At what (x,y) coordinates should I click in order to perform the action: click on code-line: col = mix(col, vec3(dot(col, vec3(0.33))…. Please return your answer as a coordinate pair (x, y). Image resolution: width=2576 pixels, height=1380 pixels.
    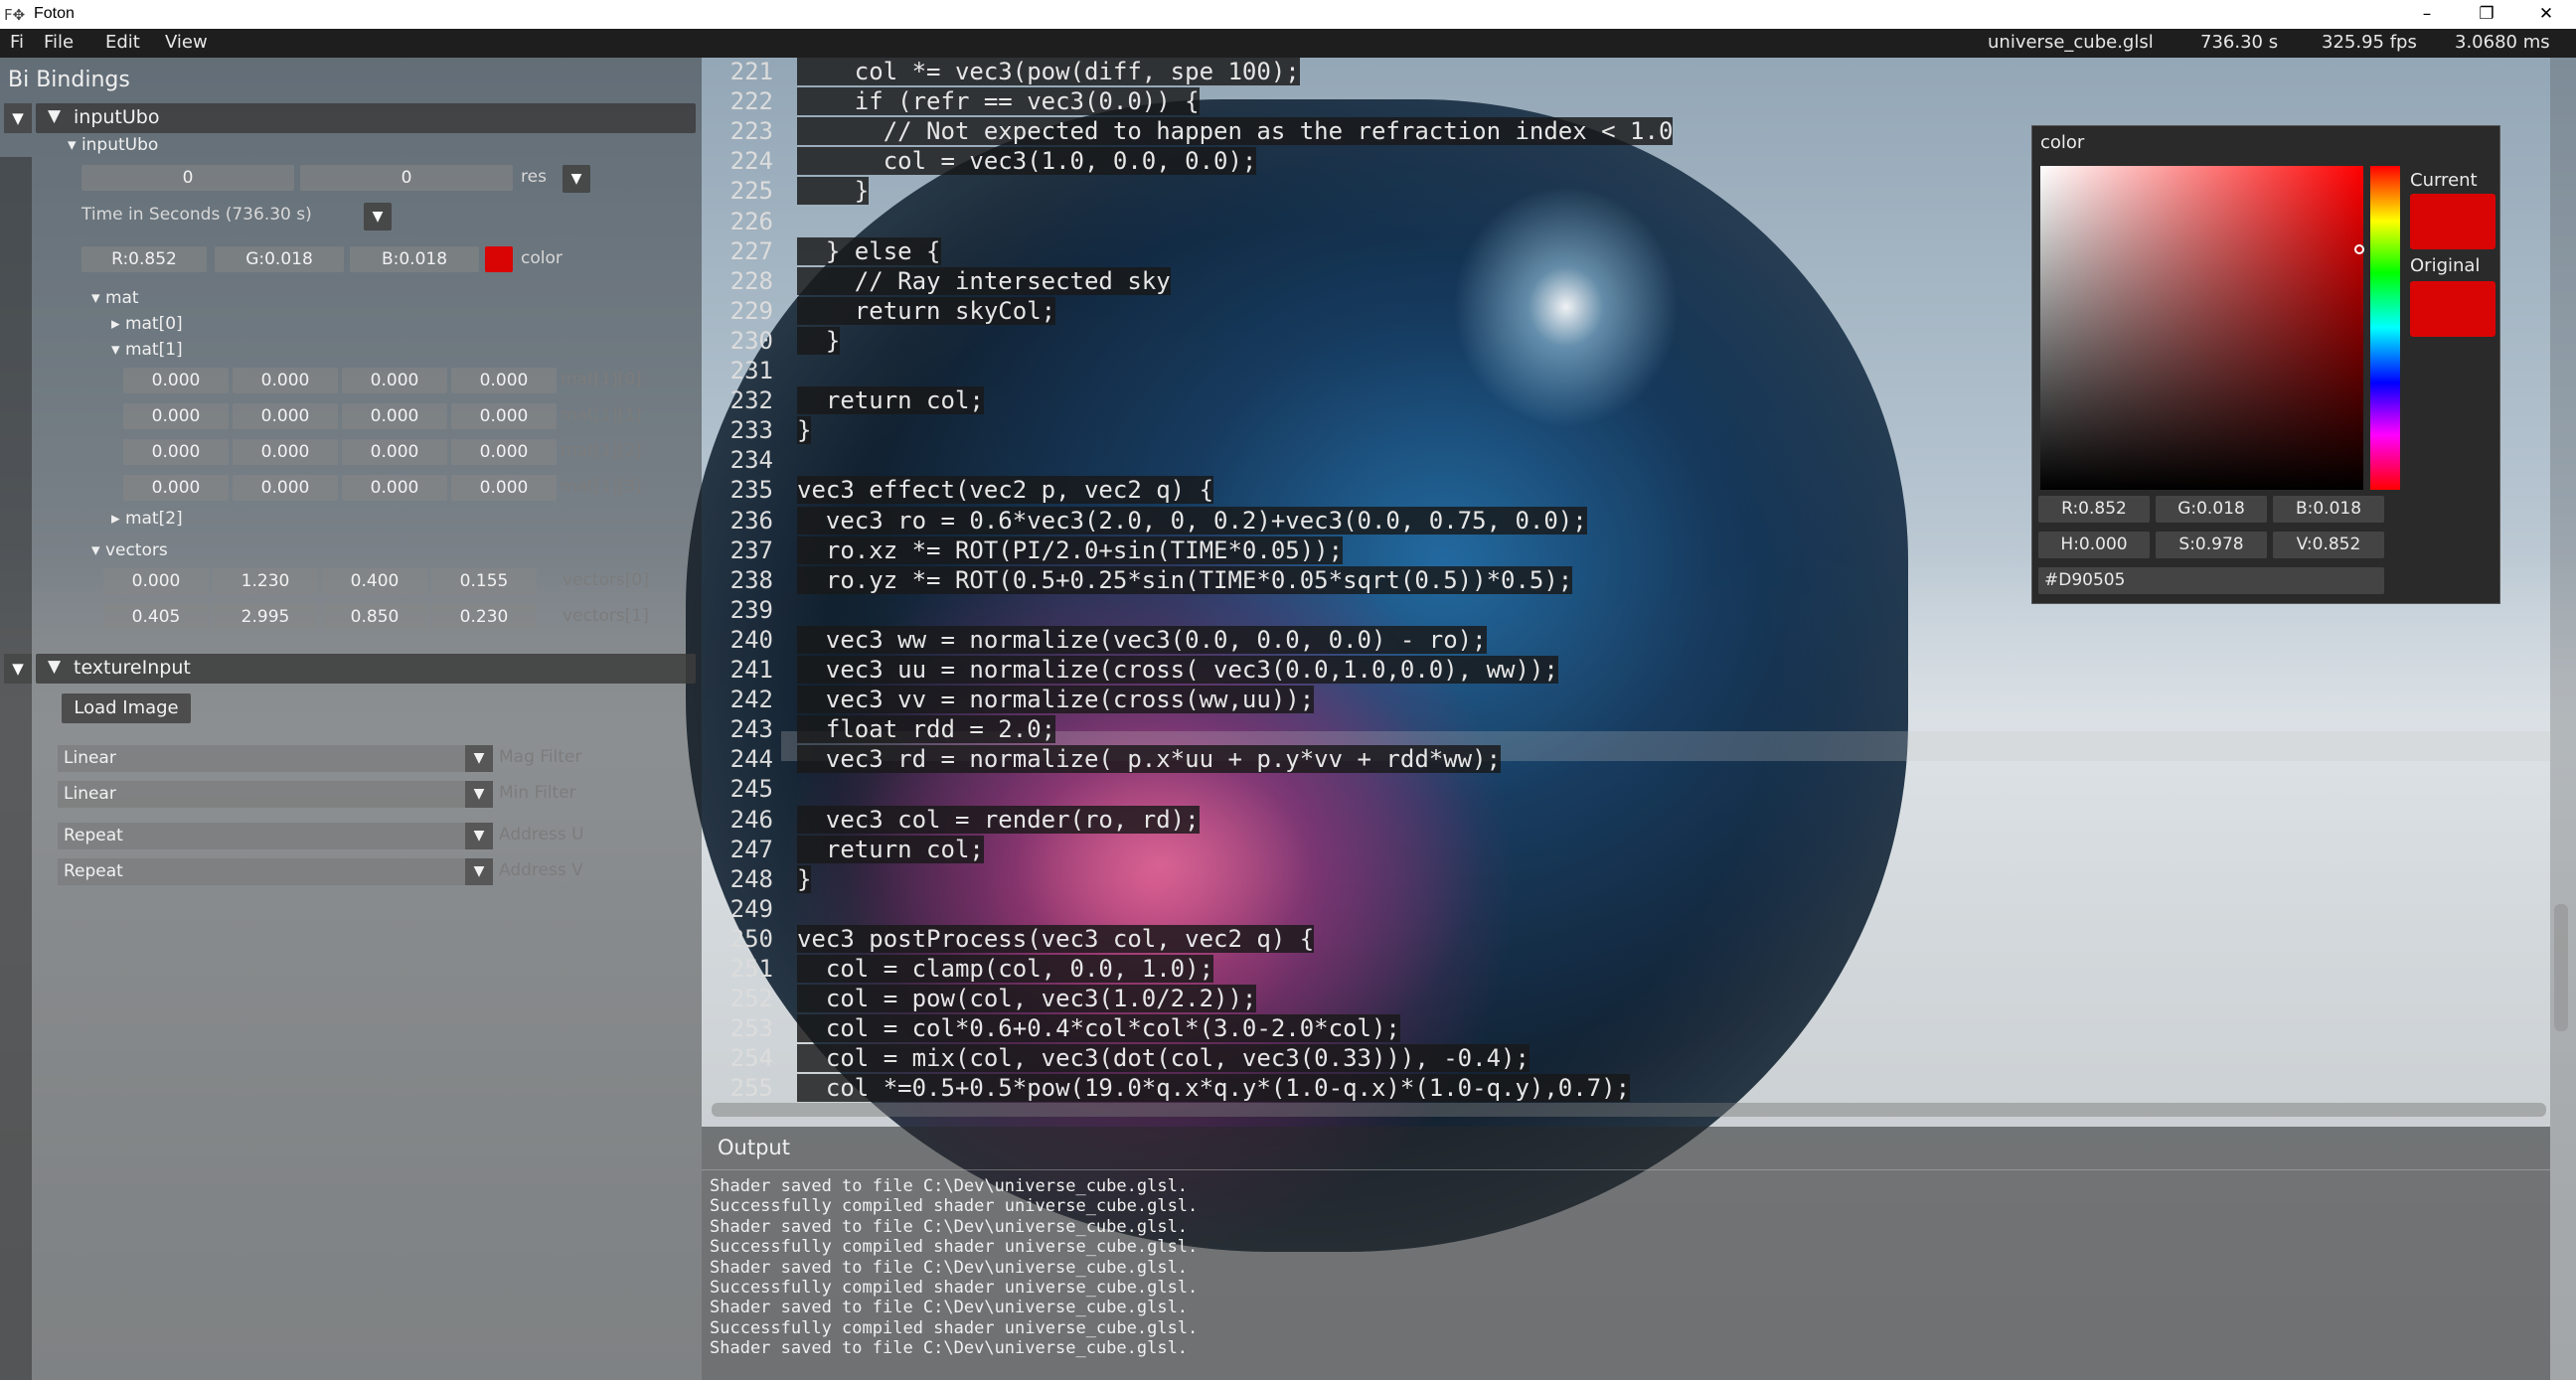
    Looking at the image, I should click on (1163, 1058).